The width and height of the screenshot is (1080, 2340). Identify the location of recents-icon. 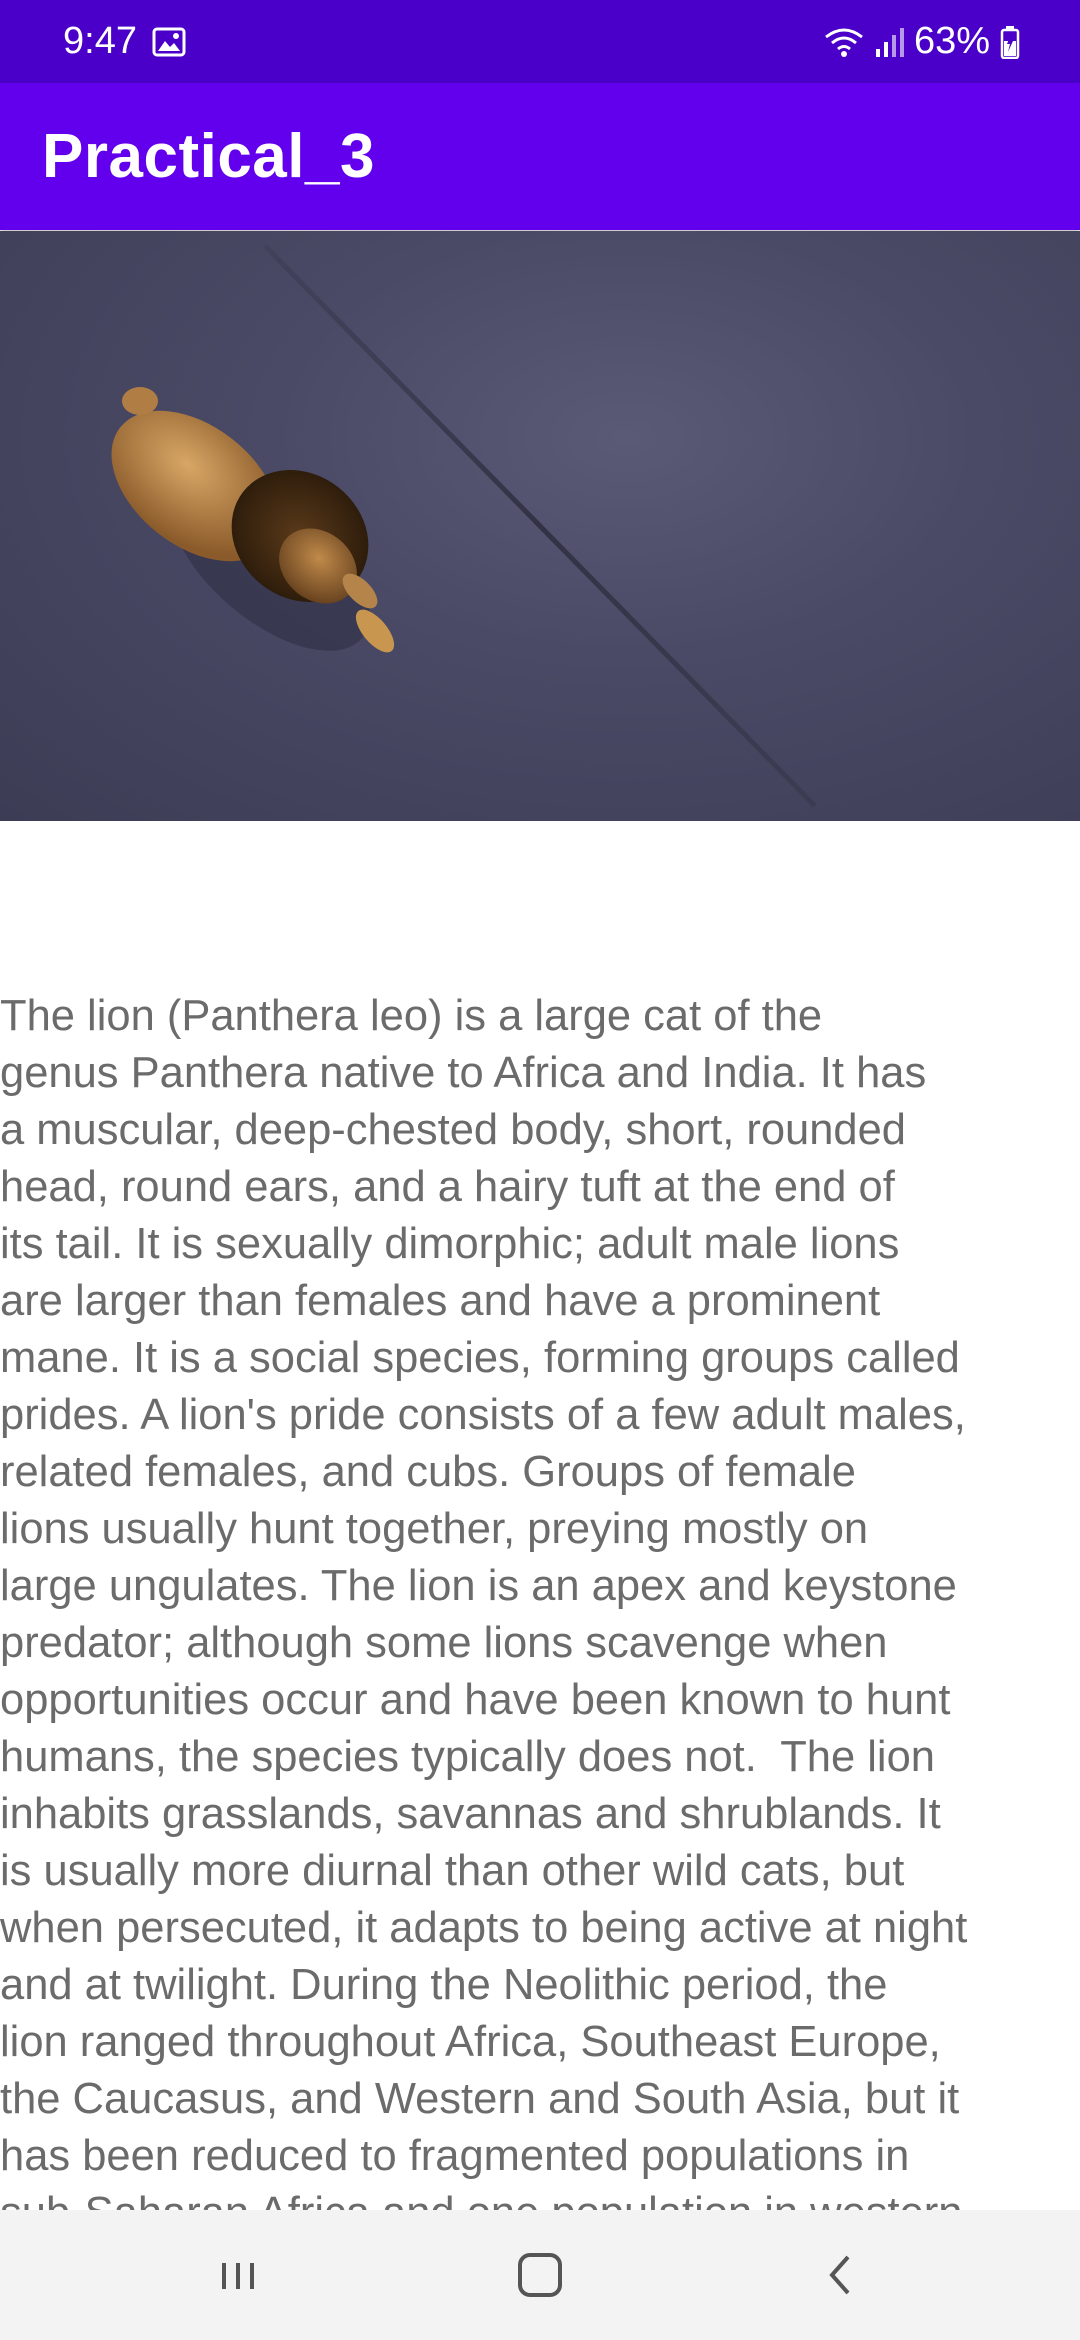
(238, 2275).